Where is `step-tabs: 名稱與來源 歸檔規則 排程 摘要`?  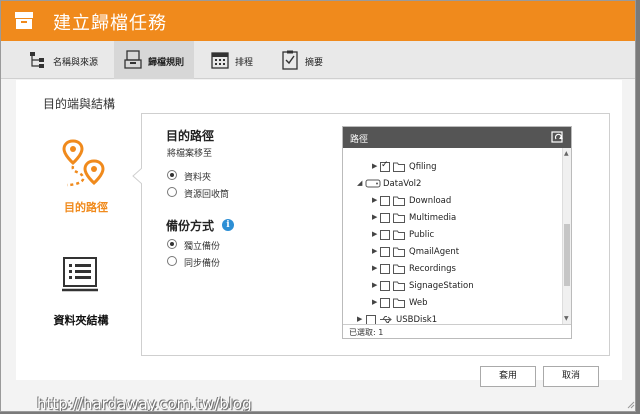 step-tabs: 名稱與來源 歸檔規則 排程 摘要 is located at coordinates (318, 60).